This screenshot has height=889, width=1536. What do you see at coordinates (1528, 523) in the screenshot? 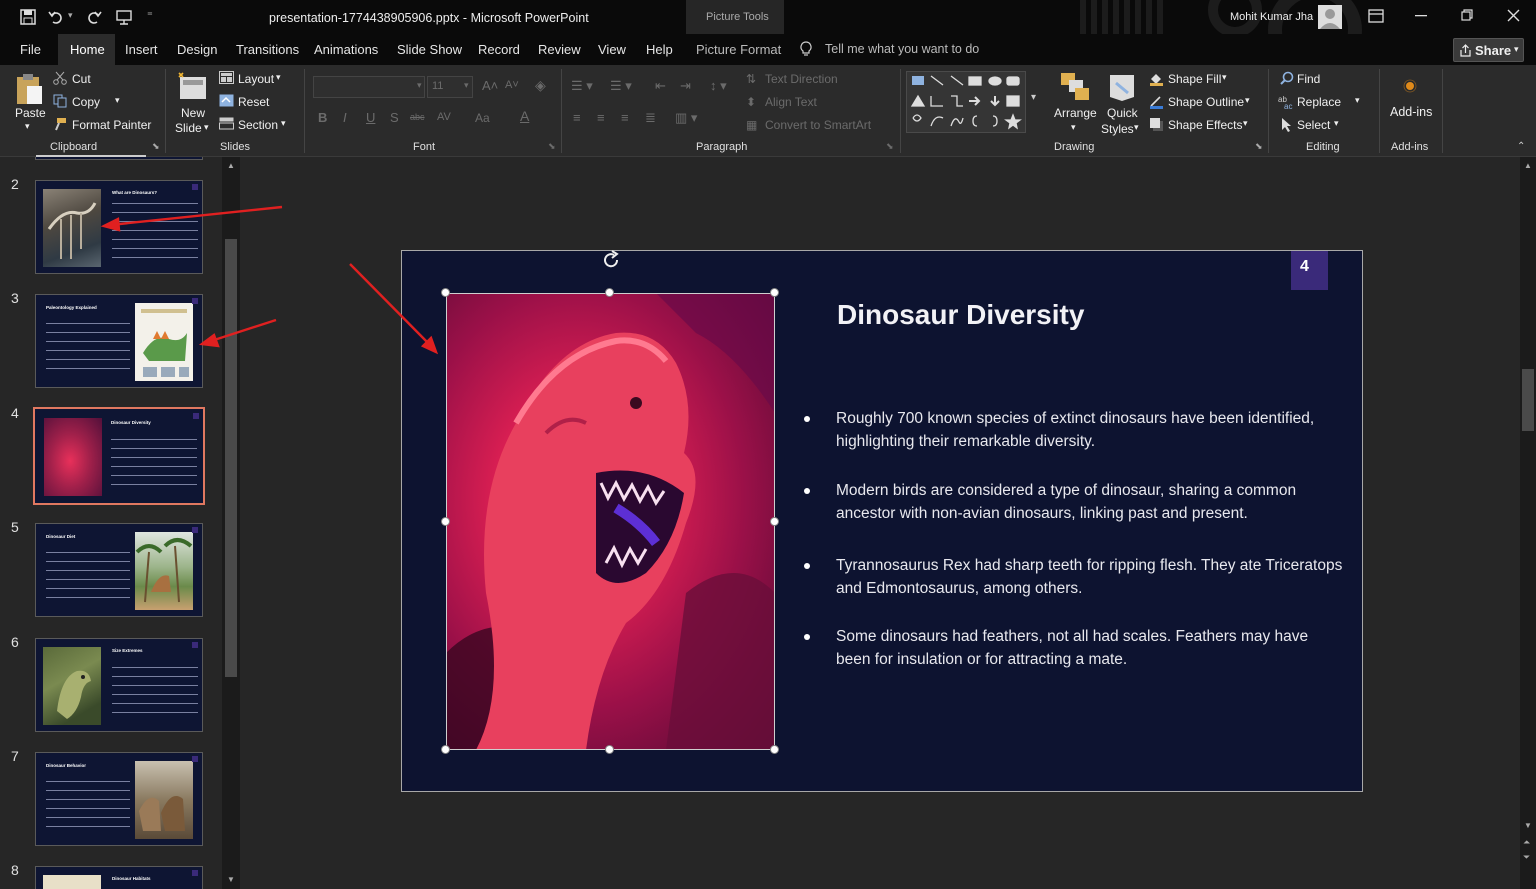
I see `slide-scrollbar: ▲ ▼ ⏶ ⏷` at bounding box center [1528, 523].